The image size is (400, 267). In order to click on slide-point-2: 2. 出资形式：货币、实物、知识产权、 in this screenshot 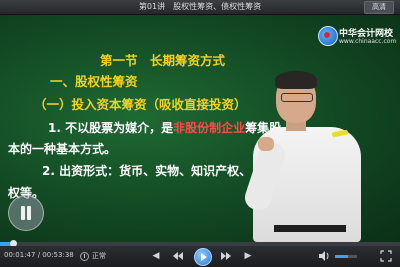, I will do `click(147, 171)`.